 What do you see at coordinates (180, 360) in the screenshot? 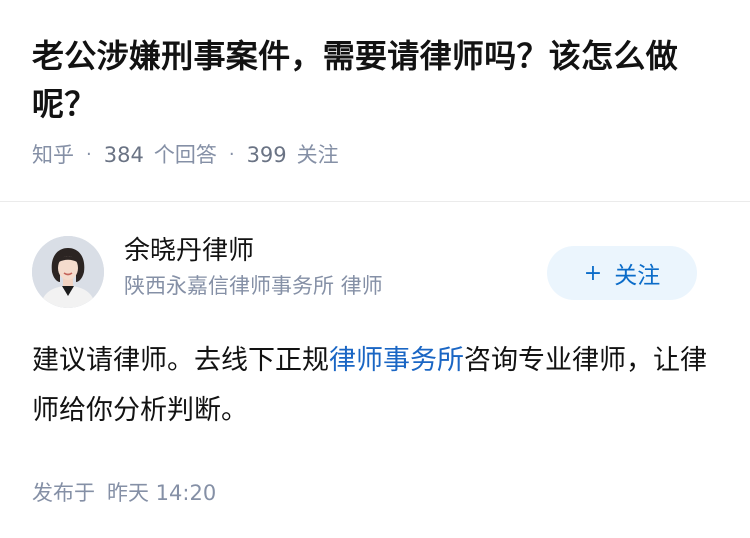
I see `answer-text: 建议请律师。去线下正规` at bounding box center [180, 360].